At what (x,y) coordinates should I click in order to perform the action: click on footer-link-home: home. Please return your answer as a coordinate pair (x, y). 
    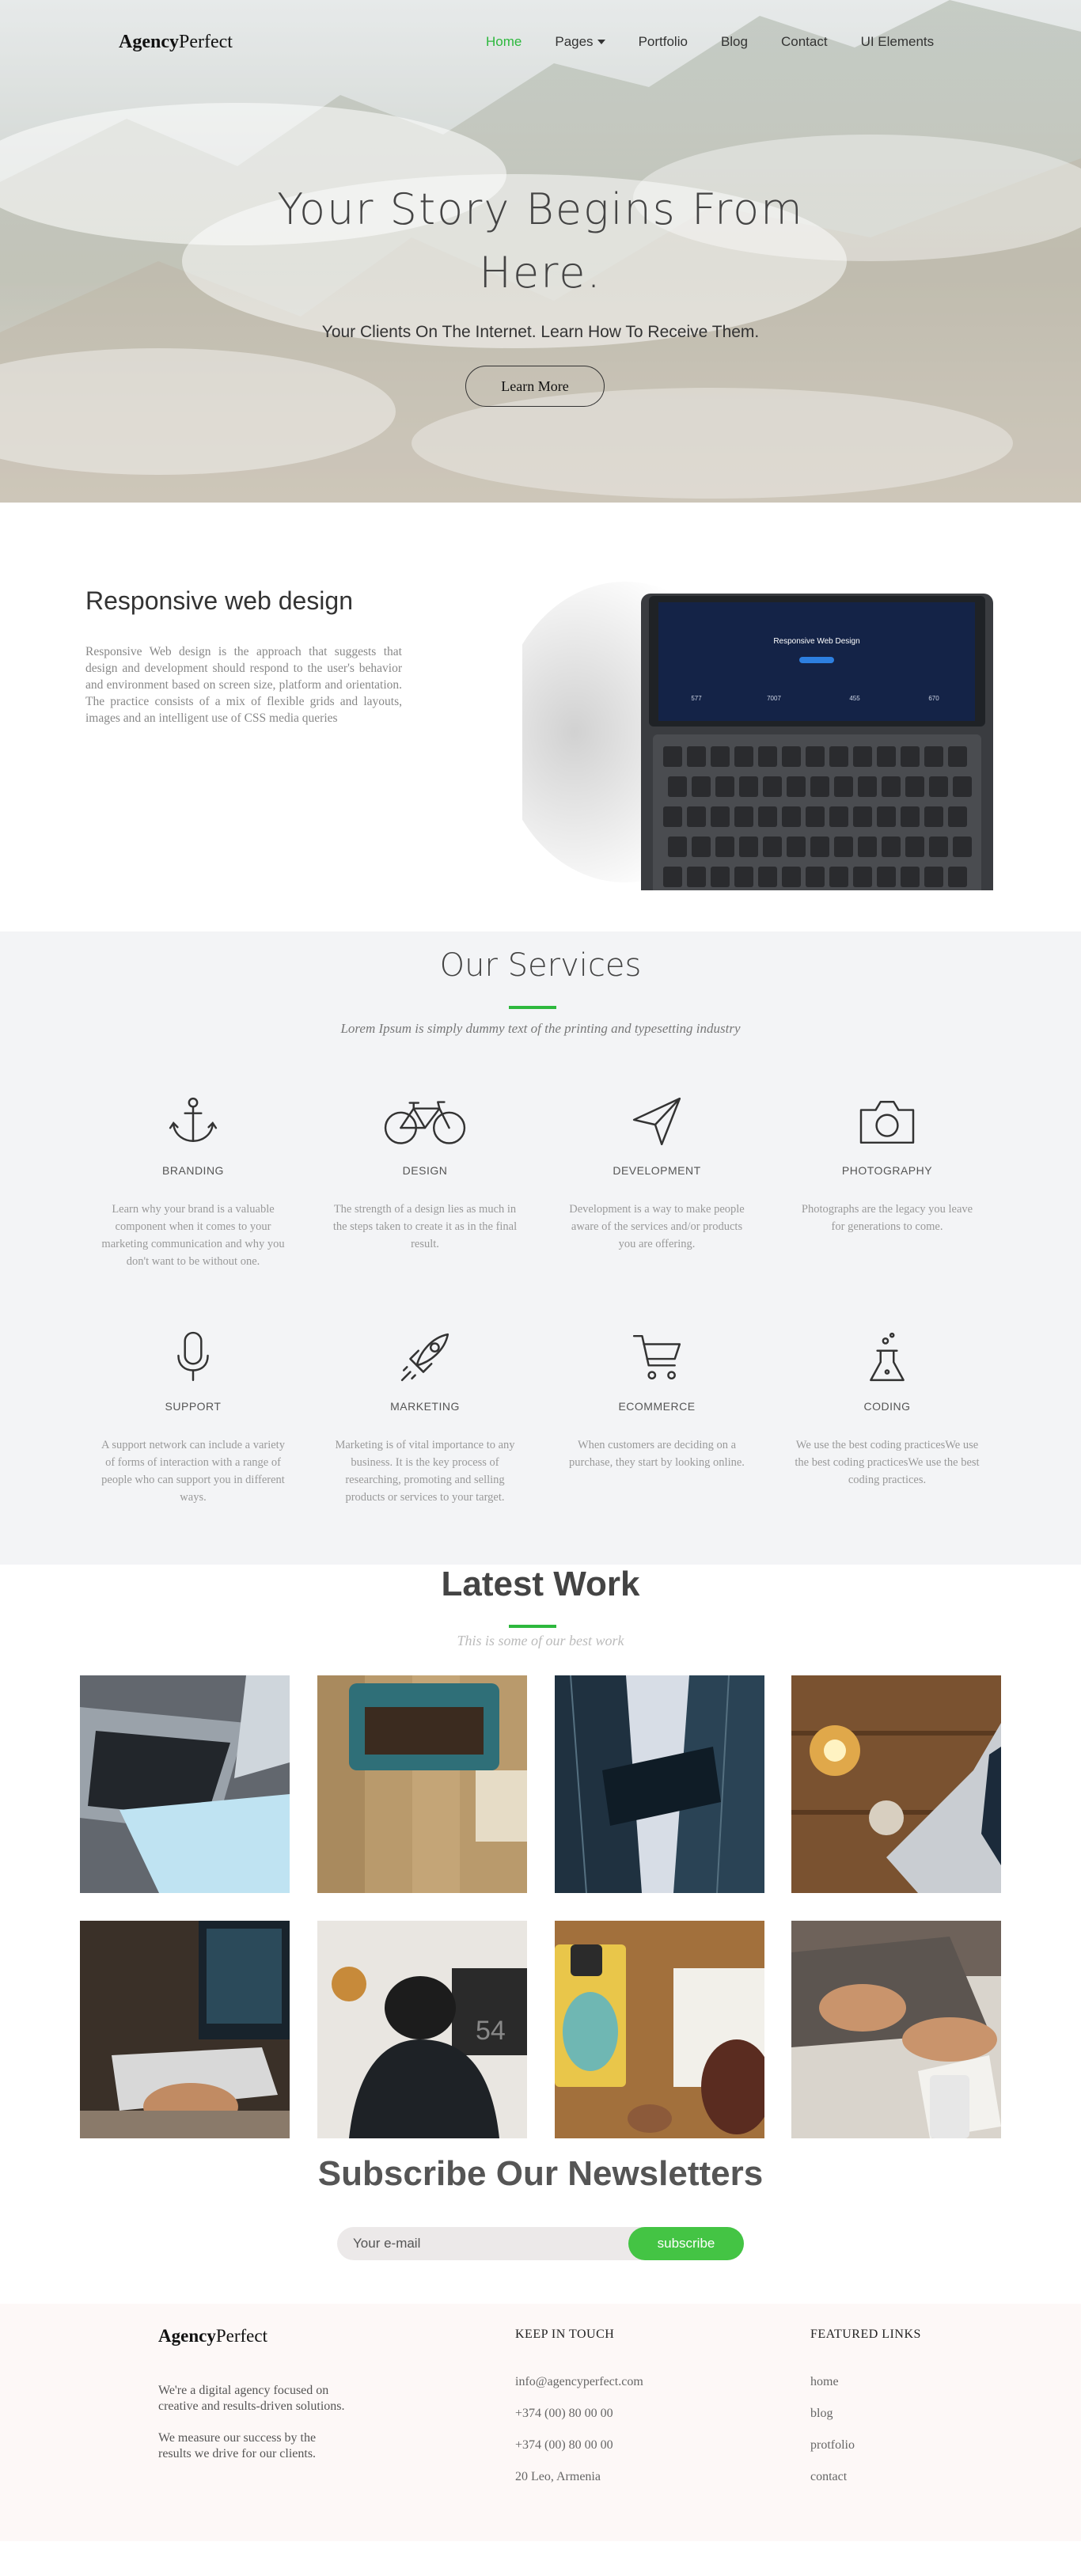
    Looking at the image, I should click on (824, 2381).